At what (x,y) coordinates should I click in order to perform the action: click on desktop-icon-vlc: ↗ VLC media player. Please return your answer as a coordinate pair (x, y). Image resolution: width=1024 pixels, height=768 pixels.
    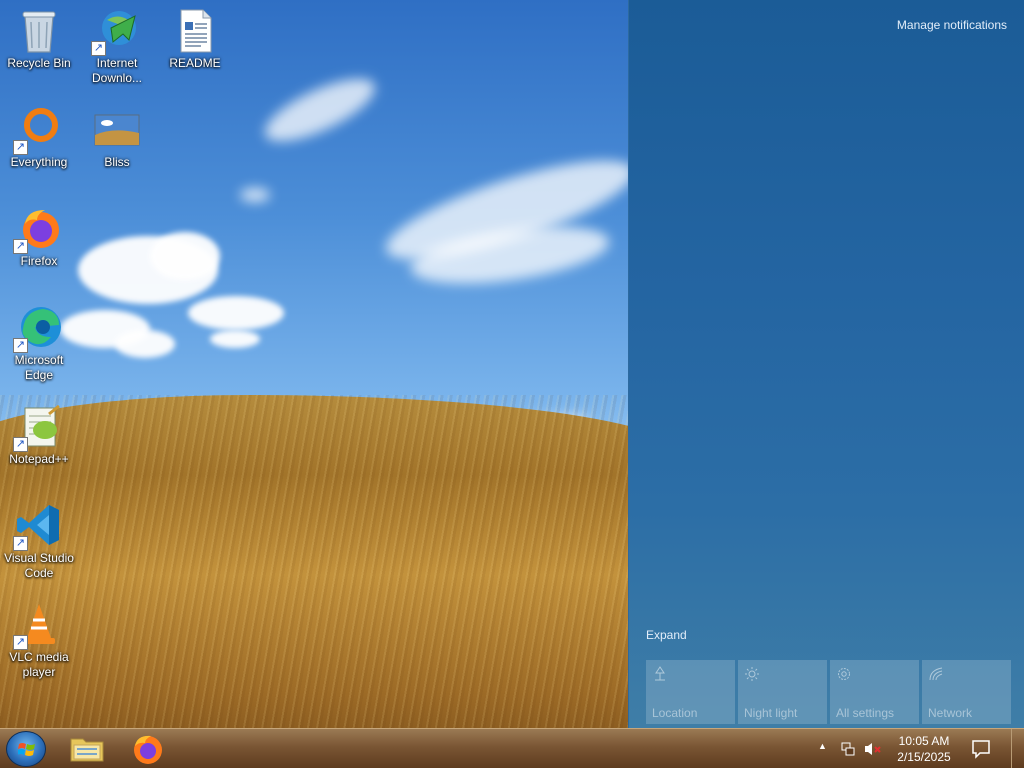
    Looking at the image, I should click on (39, 637).